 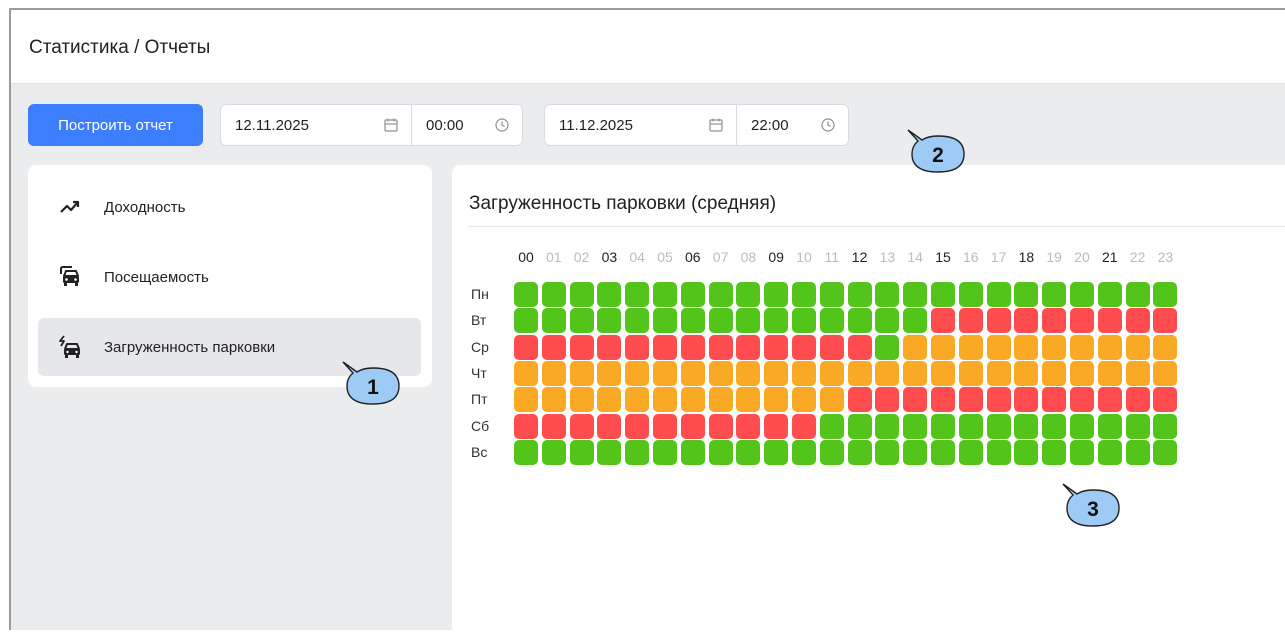 I want to click on menu-item-revenue: Доходность, so click(x=229, y=207).